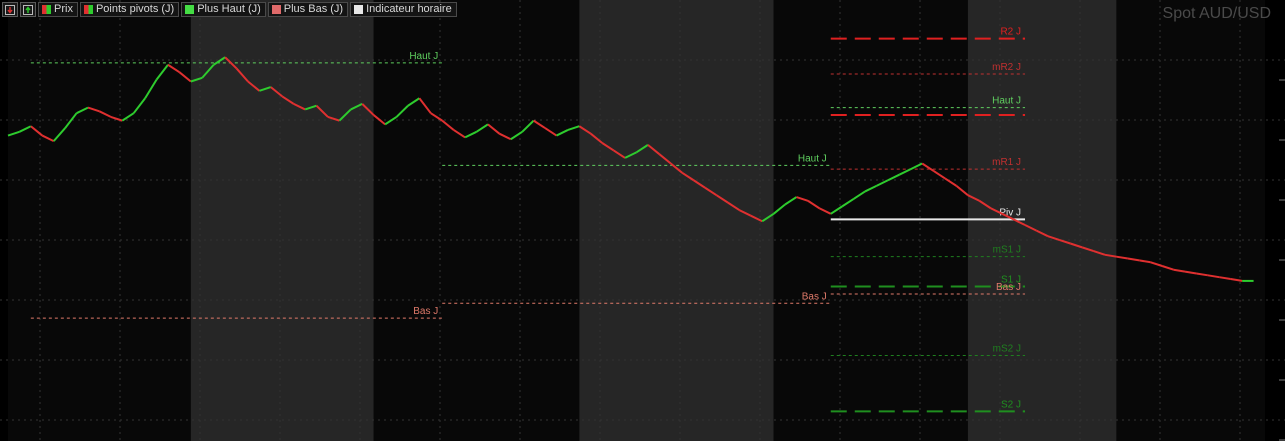 This screenshot has height=441, width=1285. I want to click on pivot-level-label: R2 J, so click(1010, 32).